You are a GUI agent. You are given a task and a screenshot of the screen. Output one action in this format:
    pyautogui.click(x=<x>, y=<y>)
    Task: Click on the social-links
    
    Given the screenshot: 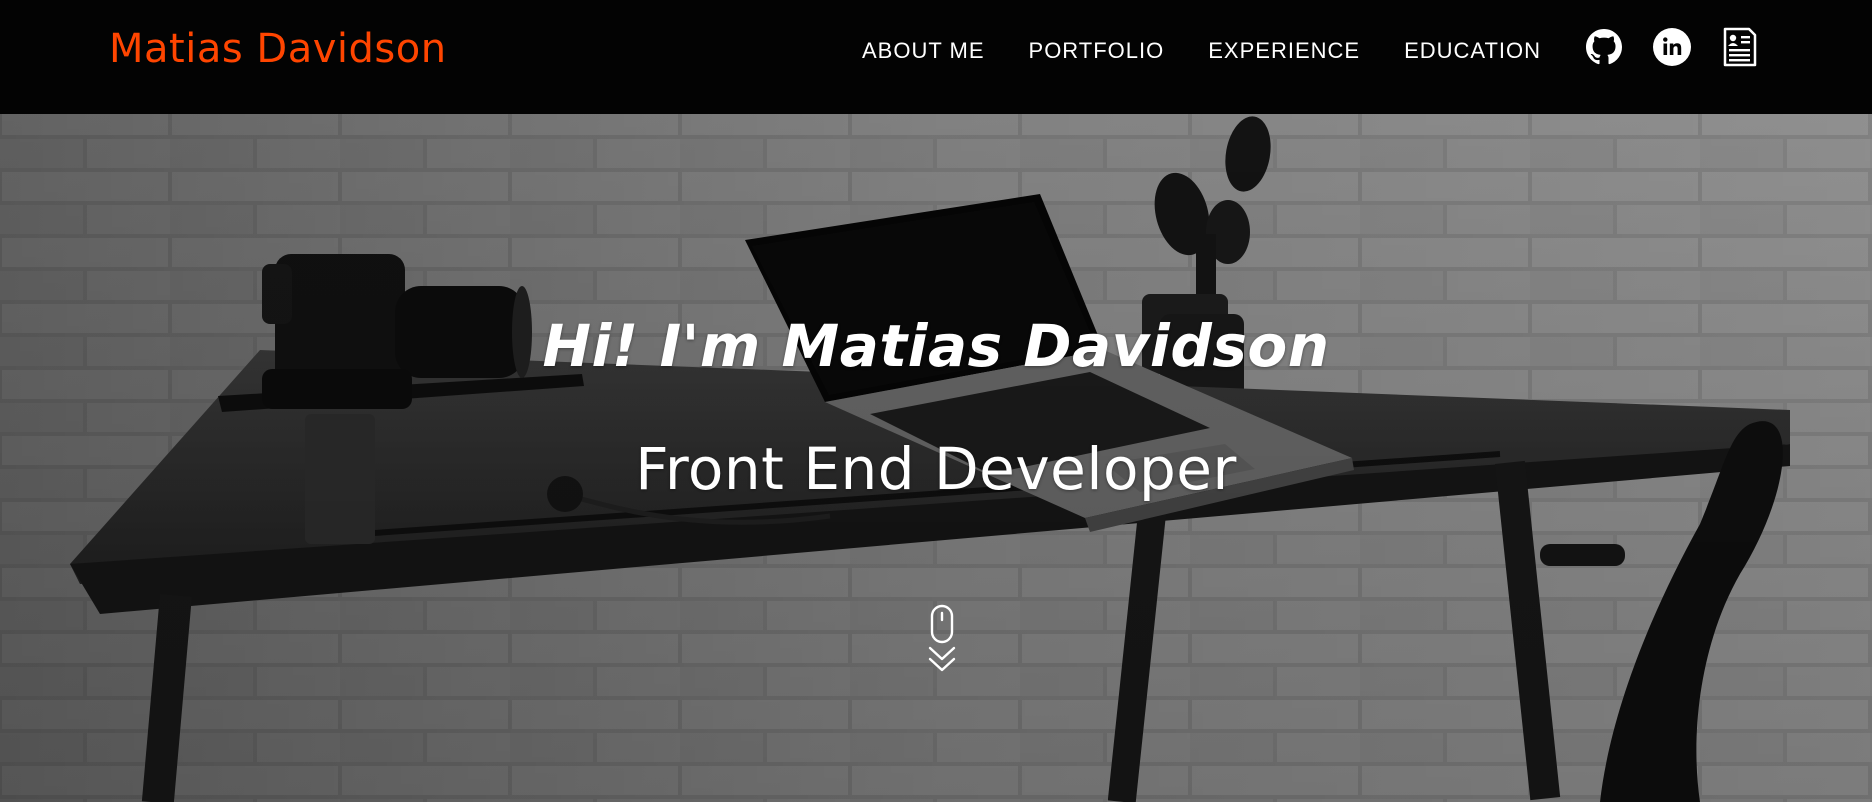 What is the action you would take?
    pyautogui.click(x=1672, y=47)
    